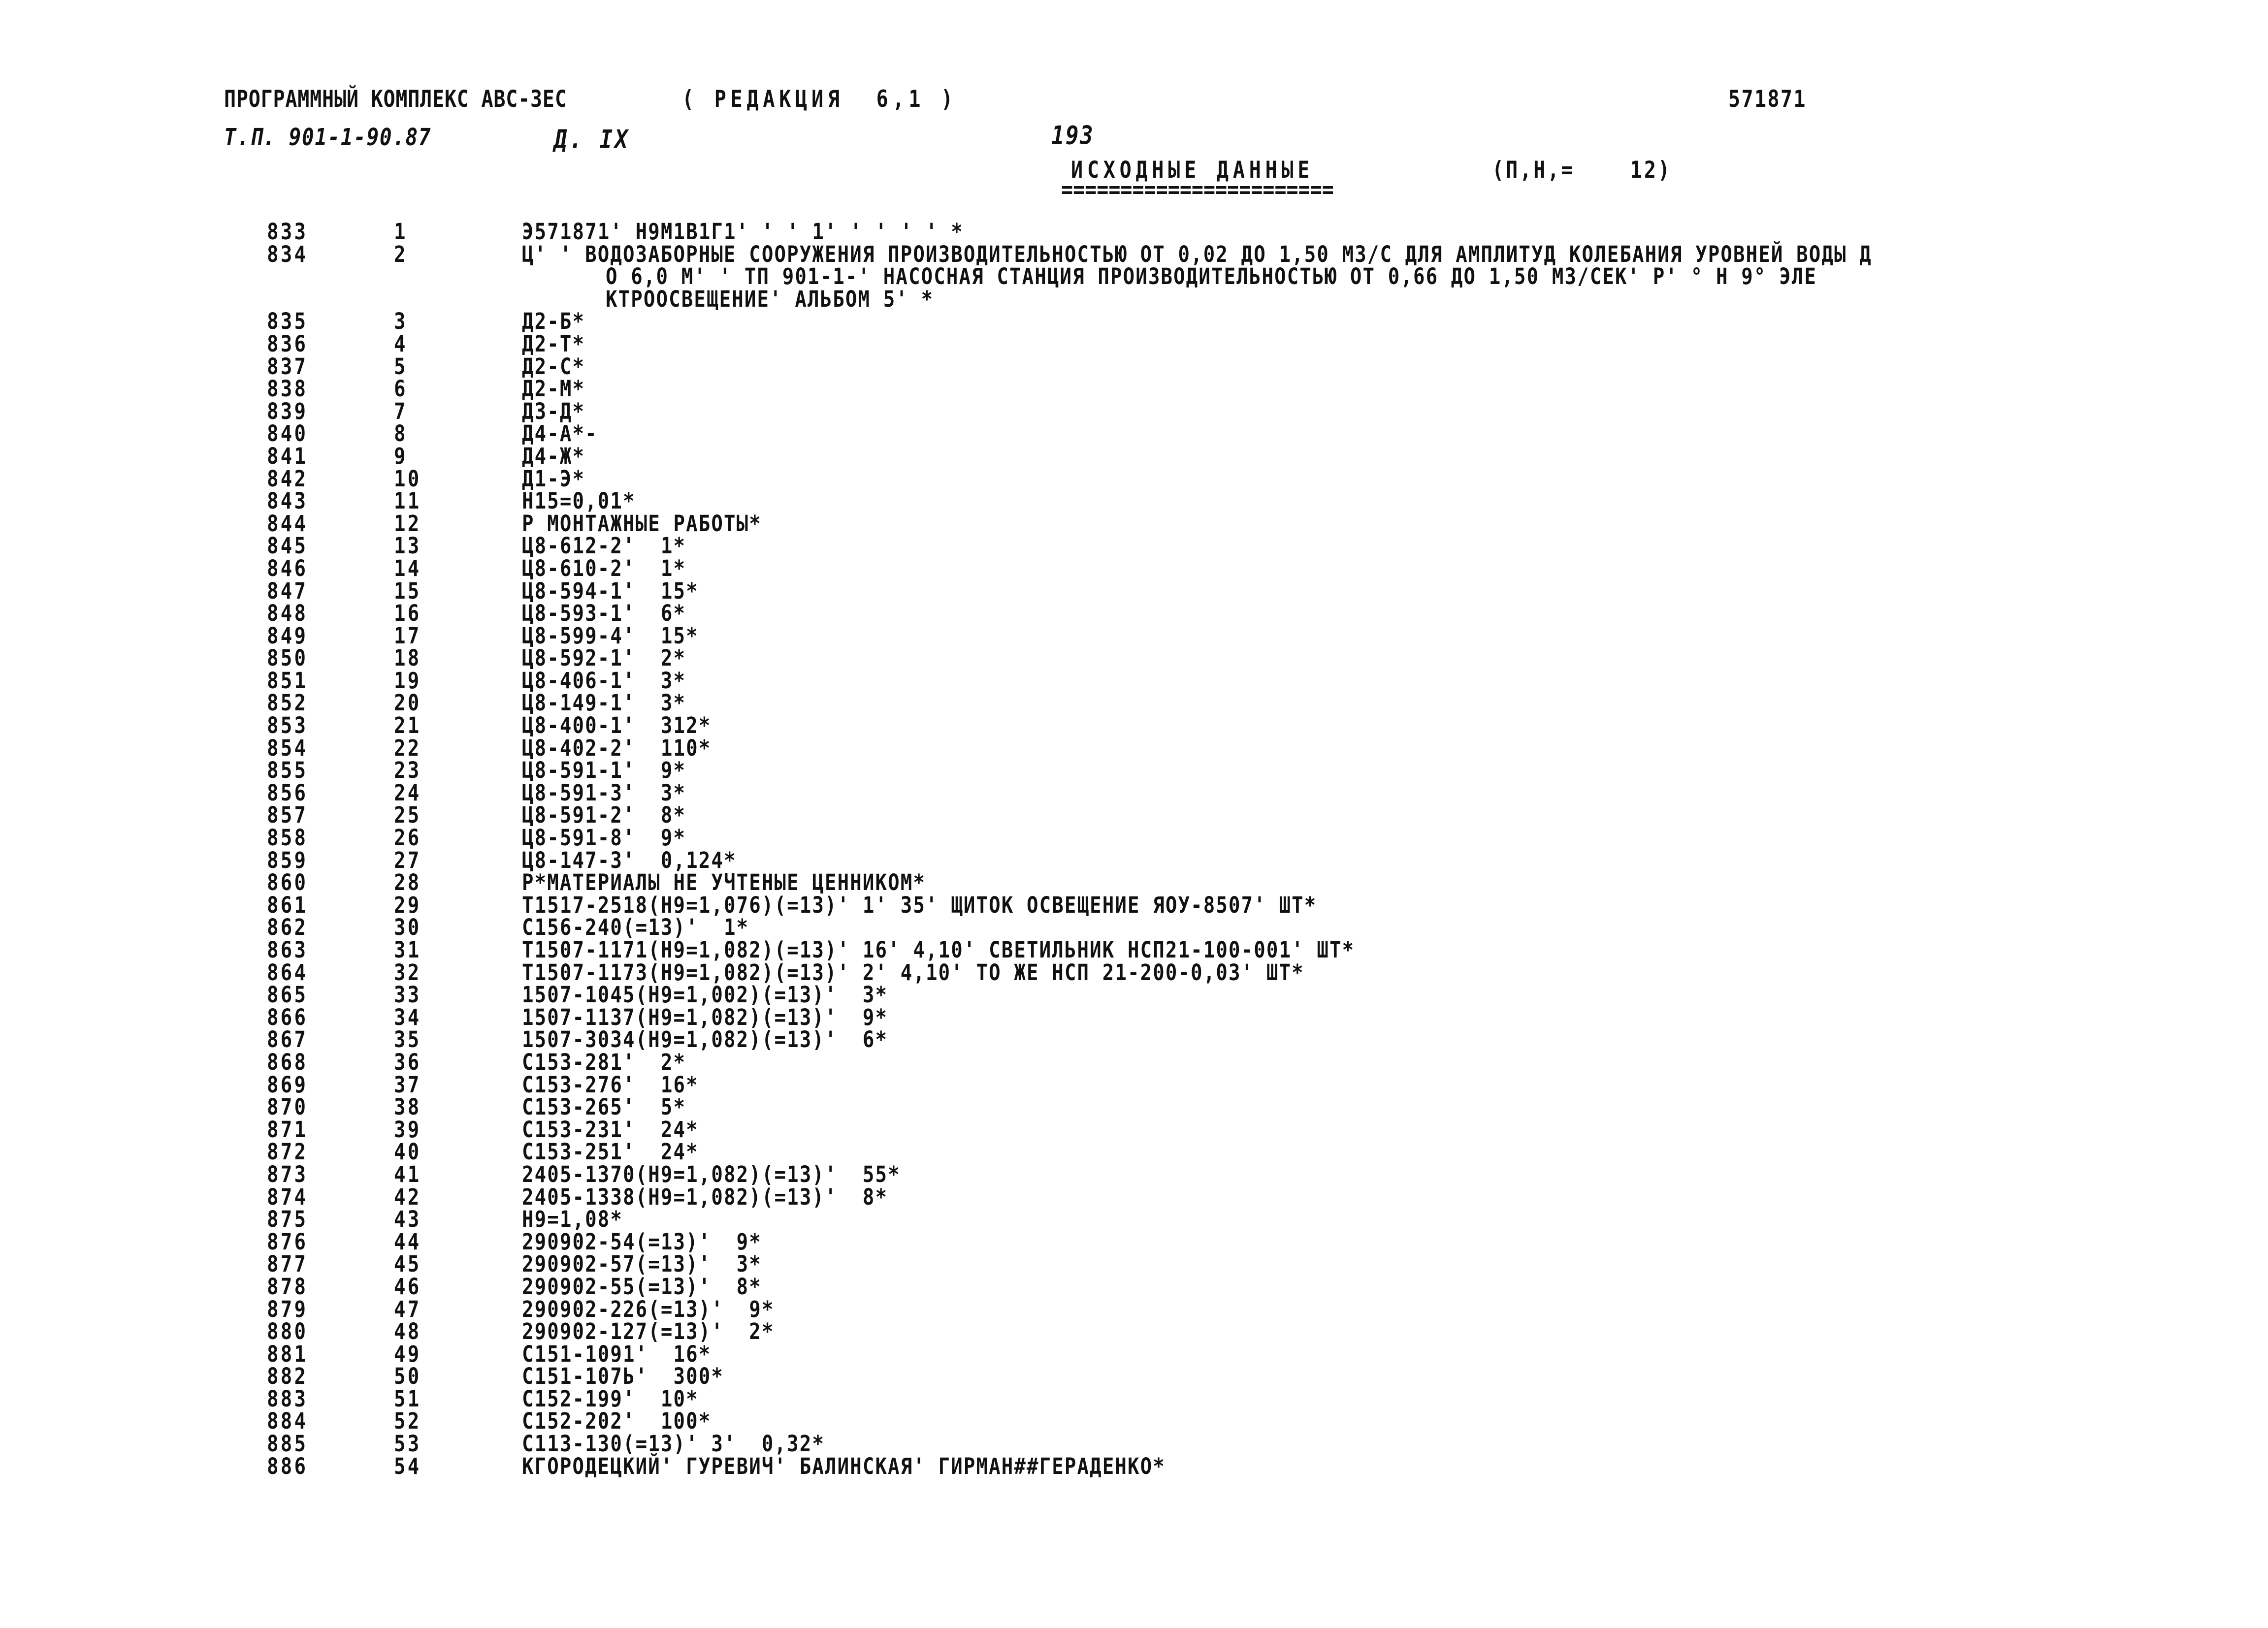 This screenshot has height=1628, width=2268. Describe the element at coordinates (287, 906) in the screenshot. I see `row-line-number: 861` at that location.